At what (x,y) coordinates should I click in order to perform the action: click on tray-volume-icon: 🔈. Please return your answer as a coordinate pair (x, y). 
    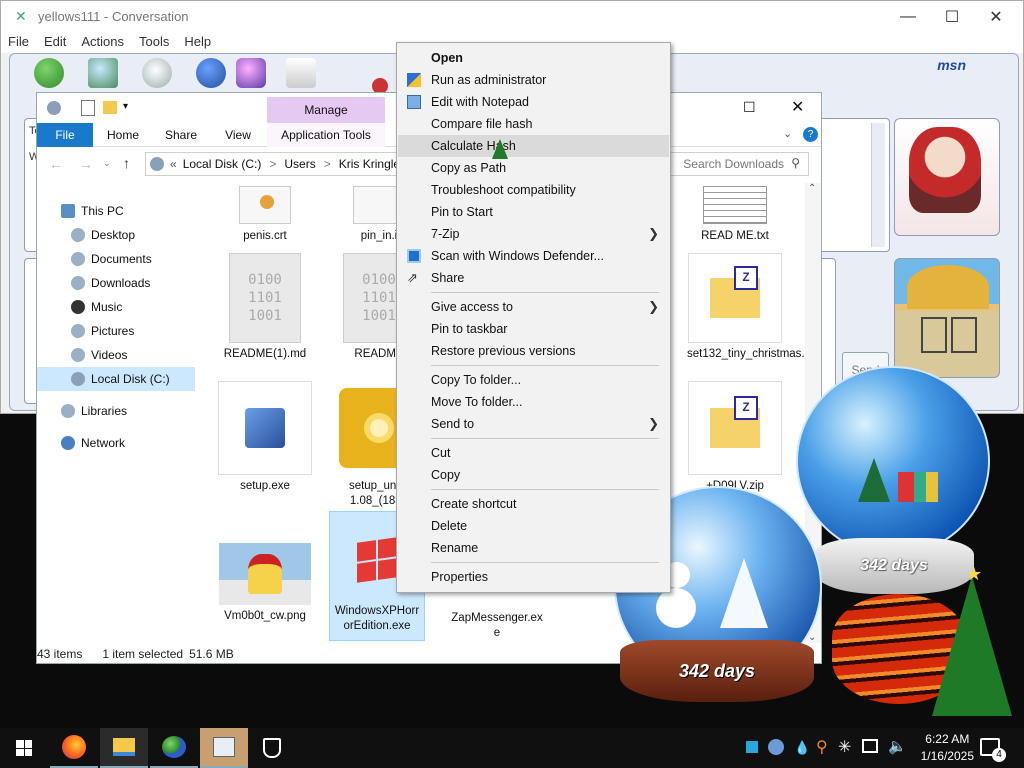
    Looking at the image, I should click on (897, 746).